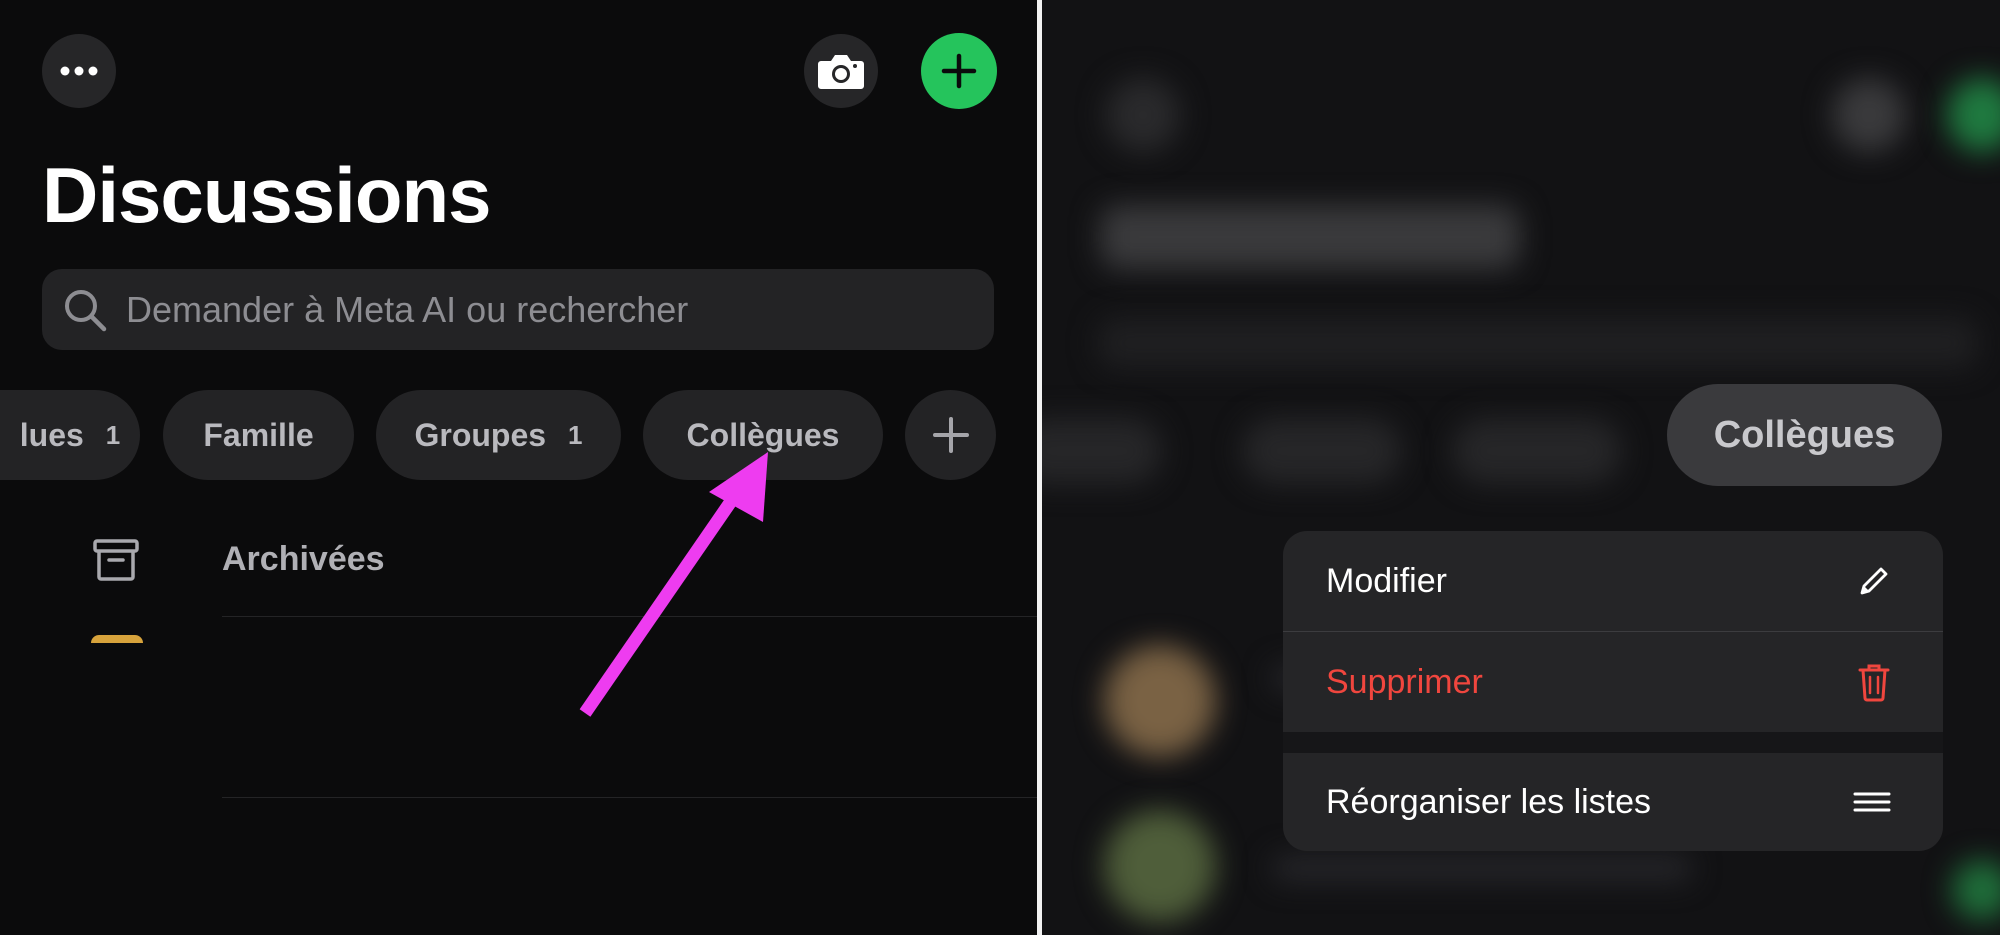 The width and height of the screenshot is (2000, 935). What do you see at coordinates (1310, 237) in the screenshot?
I see `blurred-title` at bounding box center [1310, 237].